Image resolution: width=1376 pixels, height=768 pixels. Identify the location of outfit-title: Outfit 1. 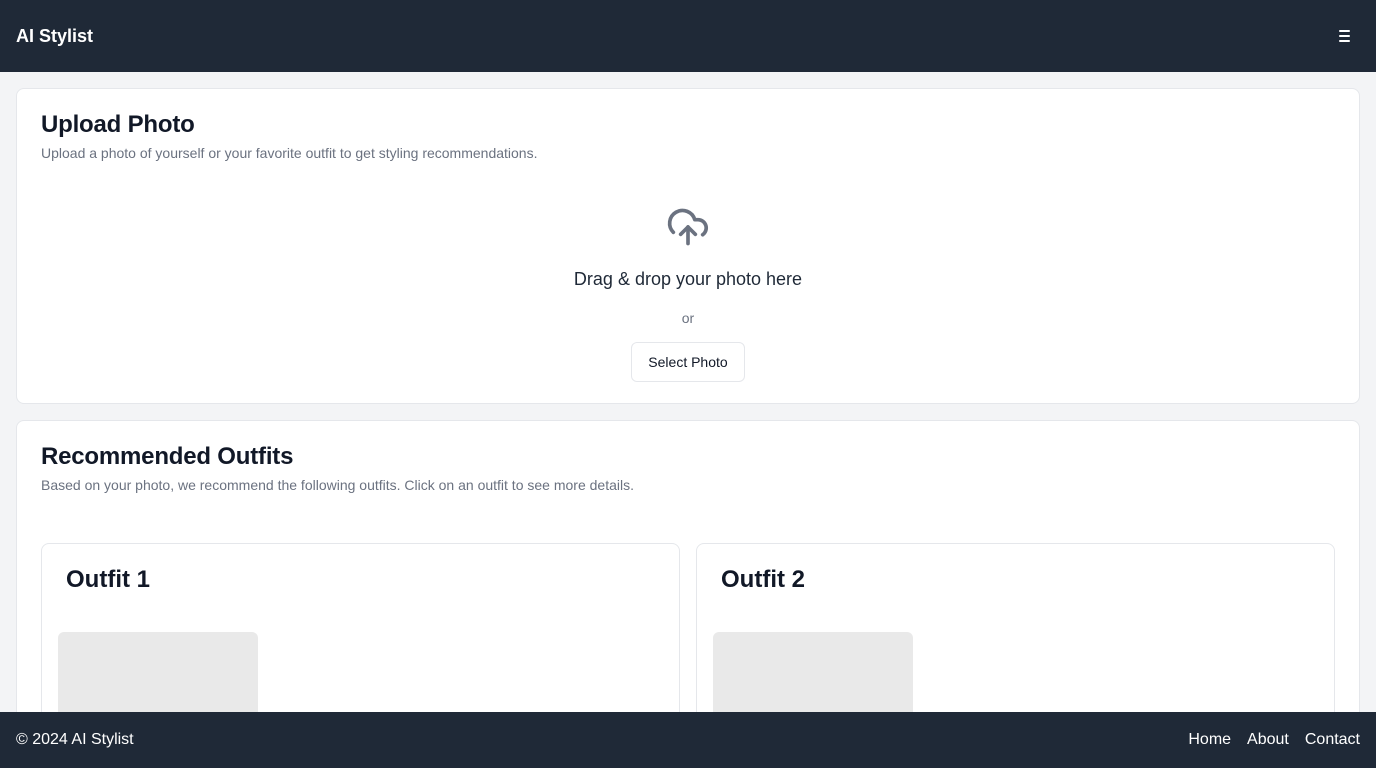
(108, 579).